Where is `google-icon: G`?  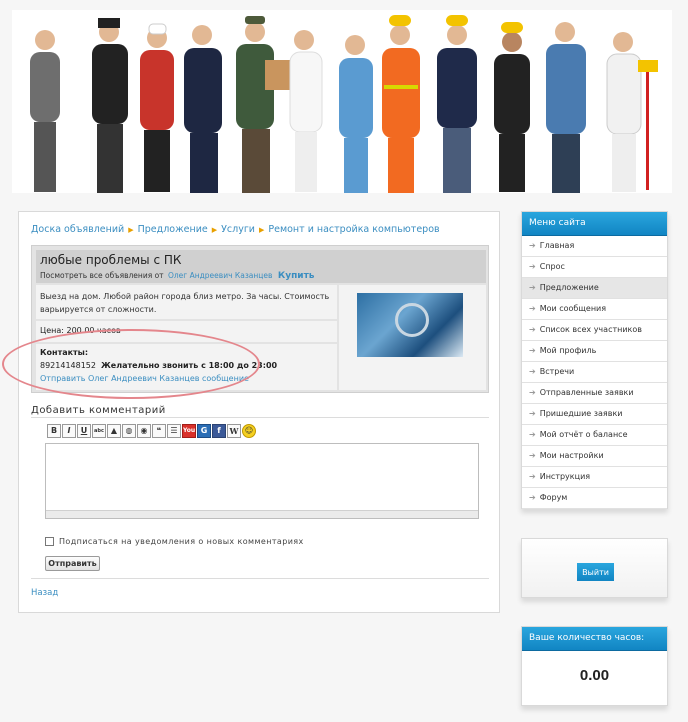
google-icon: G is located at coordinates (204, 431).